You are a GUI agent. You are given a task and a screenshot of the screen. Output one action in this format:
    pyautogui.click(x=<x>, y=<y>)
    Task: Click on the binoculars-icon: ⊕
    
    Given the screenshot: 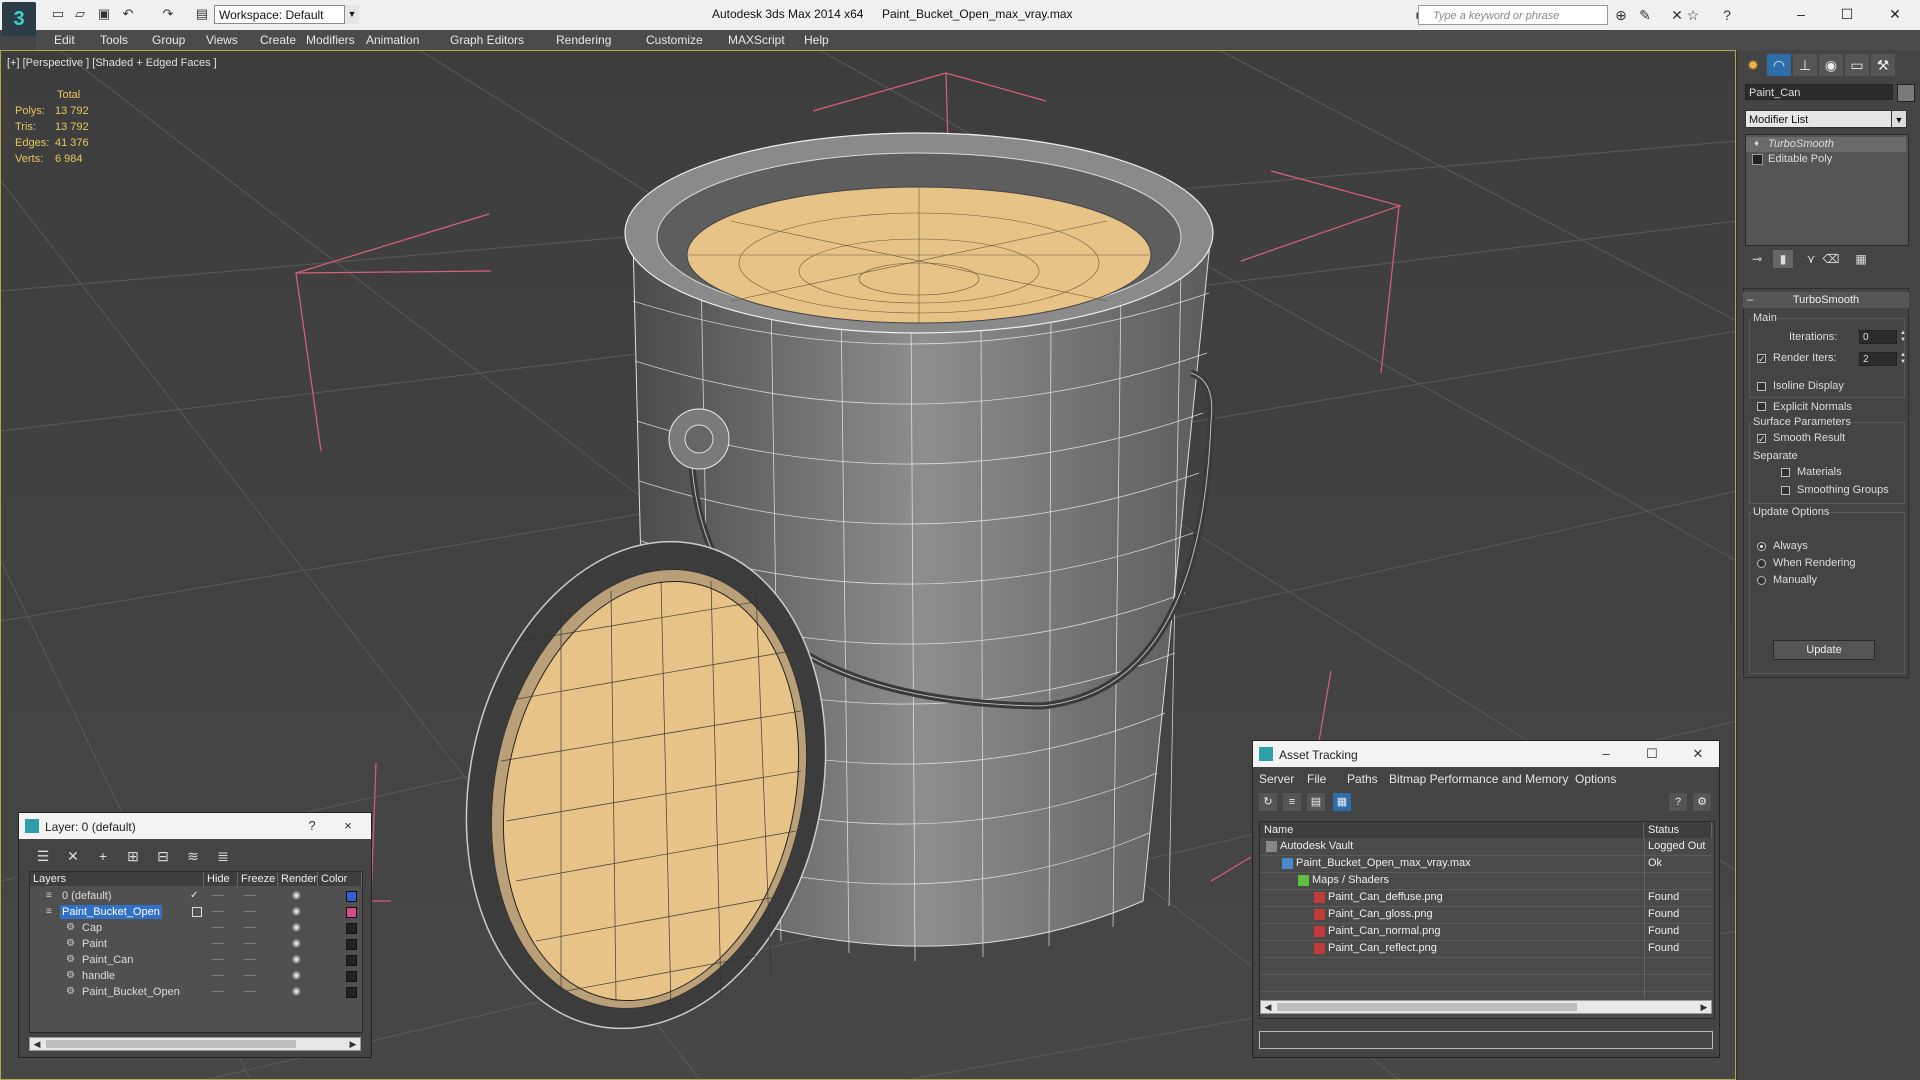 What is the action you would take?
    pyautogui.click(x=1621, y=15)
    